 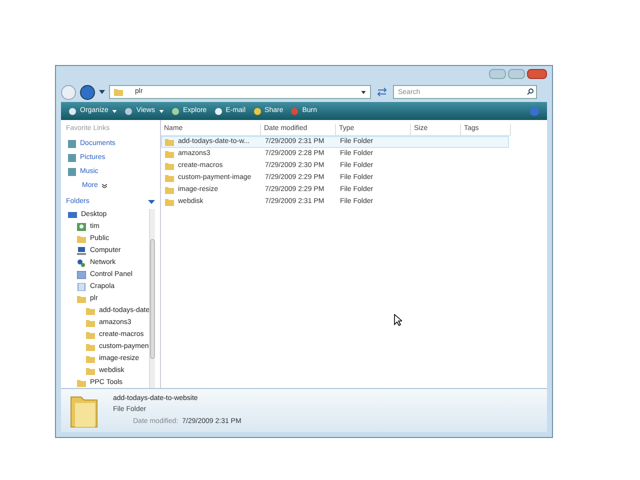 What do you see at coordinates (72, 215) in the screenshot?
I see `desktop-icon` at bounding box center [72, 215].